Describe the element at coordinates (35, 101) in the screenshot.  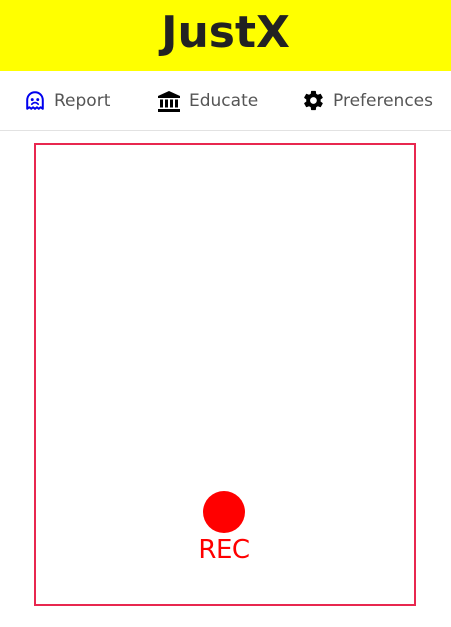
I see `ghost-face-icon` at that location.